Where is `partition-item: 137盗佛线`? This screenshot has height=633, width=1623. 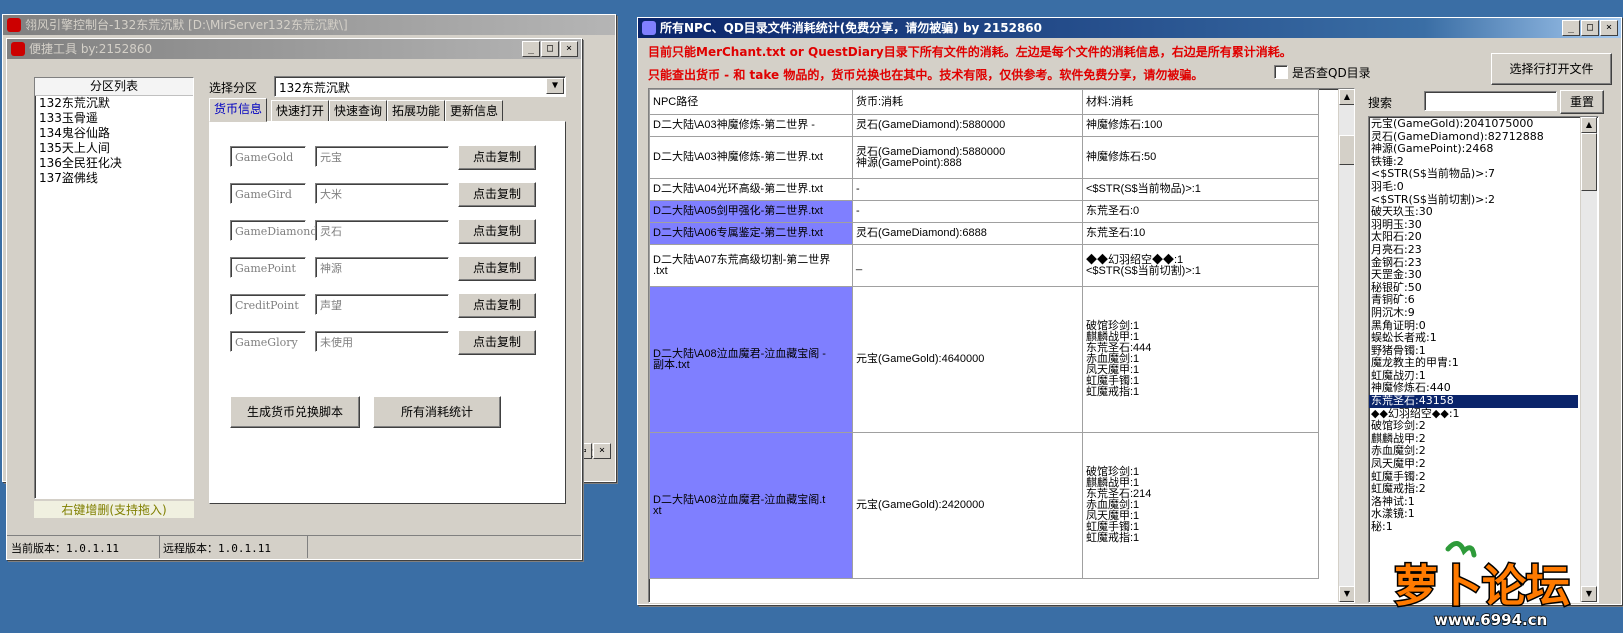
partition-item: 137盗佛线 is located at coordinates (114, 178).